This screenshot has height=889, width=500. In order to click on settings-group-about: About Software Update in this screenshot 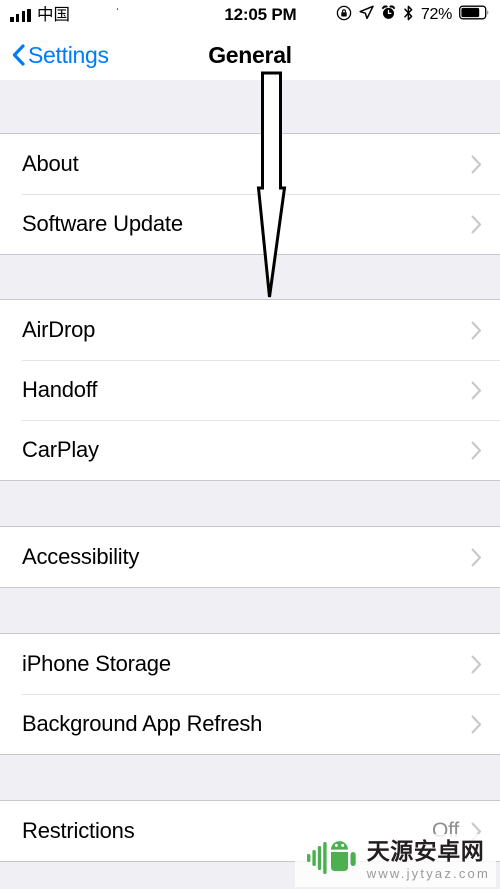, I will do `click(250, 194)`.